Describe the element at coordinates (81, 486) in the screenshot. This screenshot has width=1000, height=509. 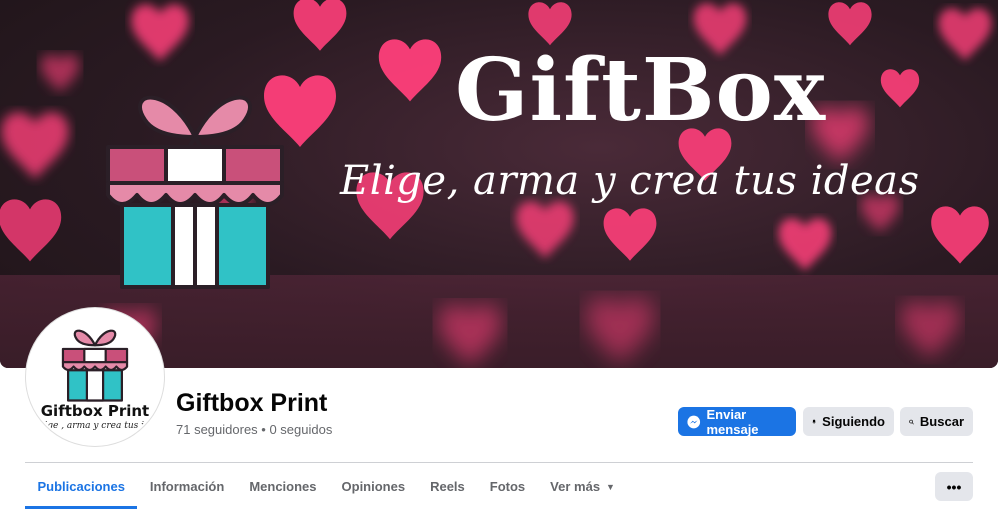
I see `tab-publicaciones: Publicaciones` at that location.